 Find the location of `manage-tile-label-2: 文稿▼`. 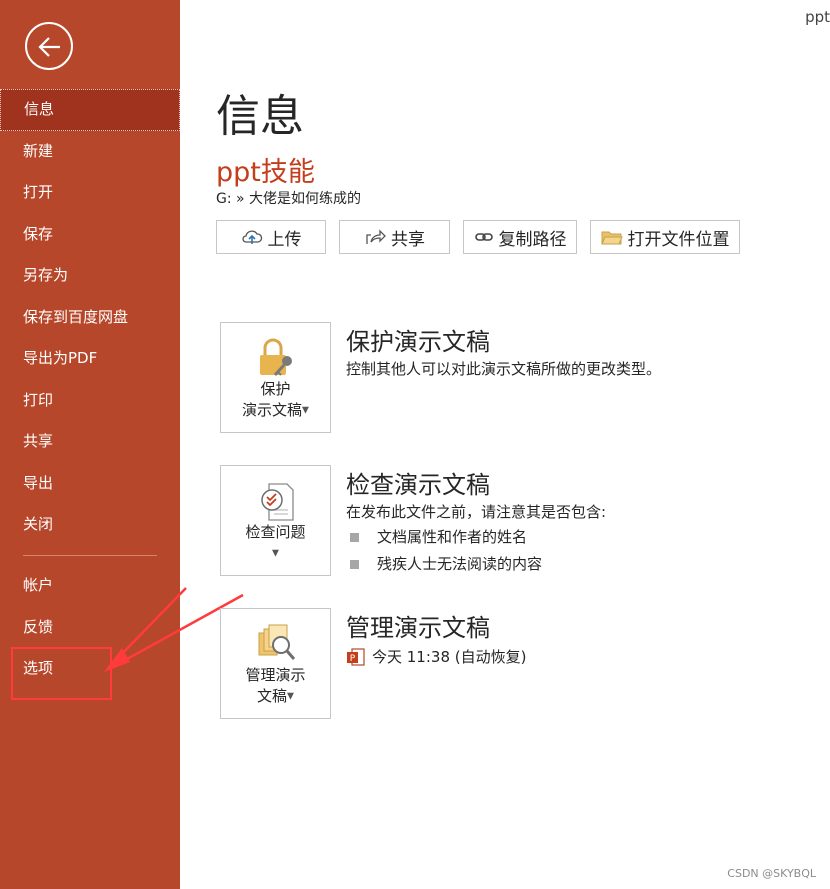

manage-tile-label-2: 文稿▼ is located at coordinates (275, 696).